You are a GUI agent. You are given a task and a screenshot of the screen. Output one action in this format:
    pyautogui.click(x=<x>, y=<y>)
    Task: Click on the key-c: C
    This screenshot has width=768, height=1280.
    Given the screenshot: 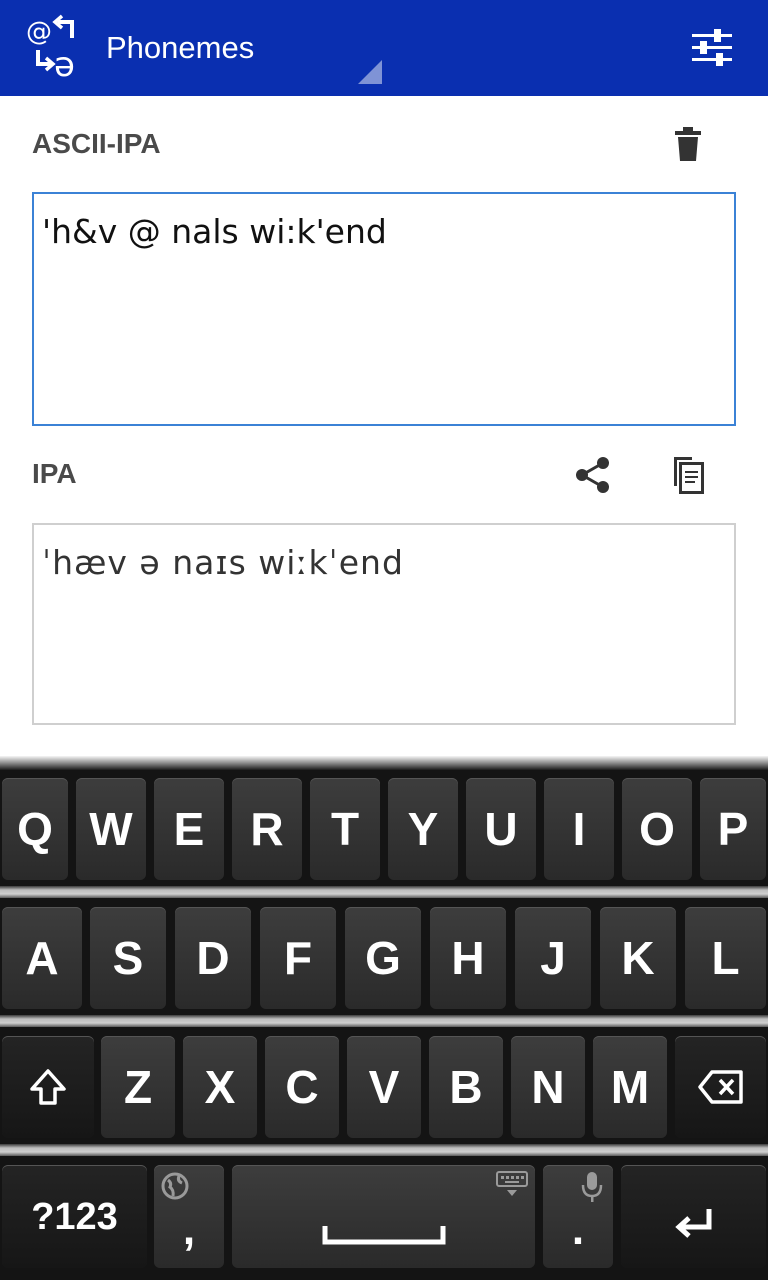 What is the action you would take?
    pyautogui.click(x=302, y=1087)
    